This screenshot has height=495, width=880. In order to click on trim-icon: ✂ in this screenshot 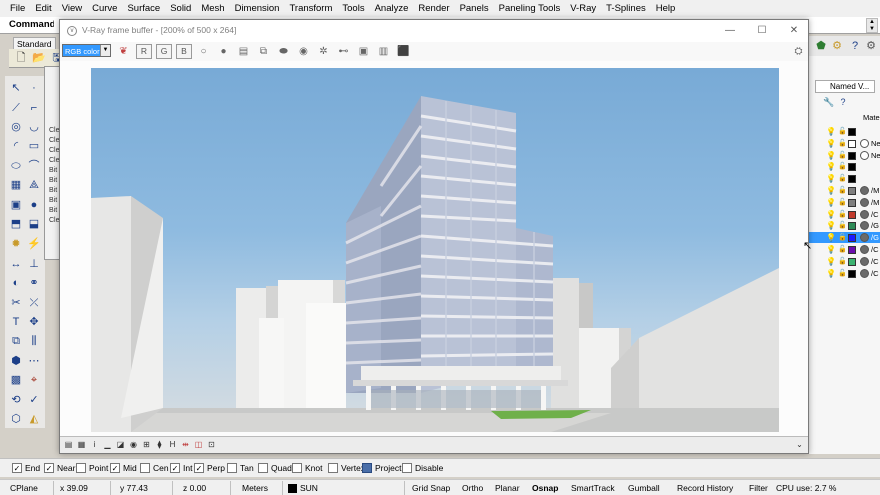, I will do `click(16, 303)`.